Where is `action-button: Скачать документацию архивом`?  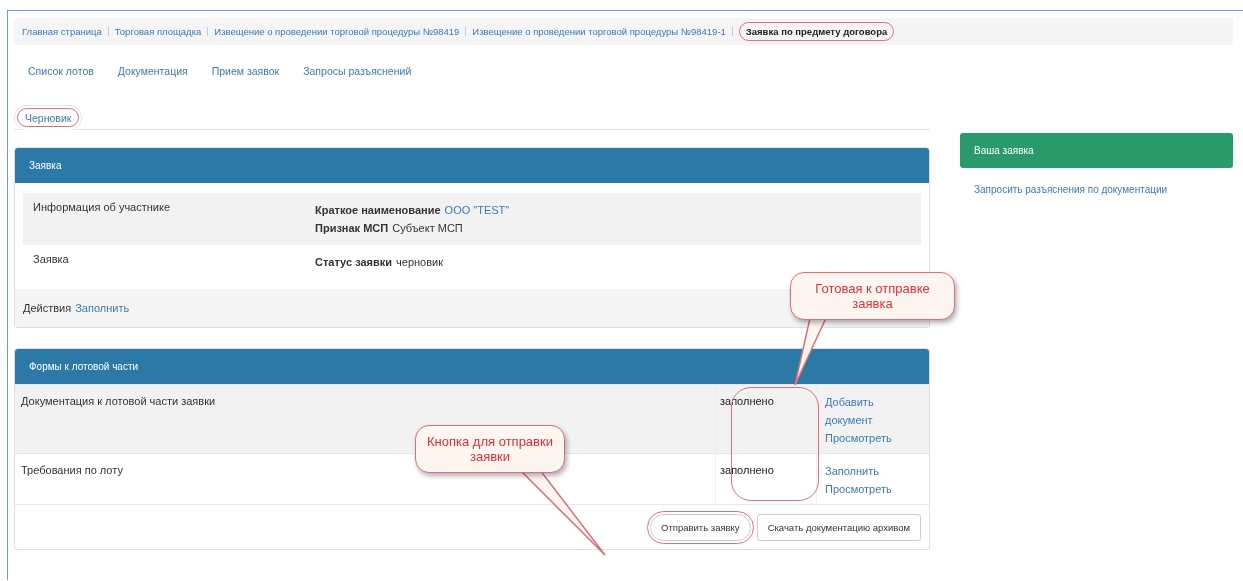
action-button: Скачать документацию архивом is located at coordinates (838, 527).